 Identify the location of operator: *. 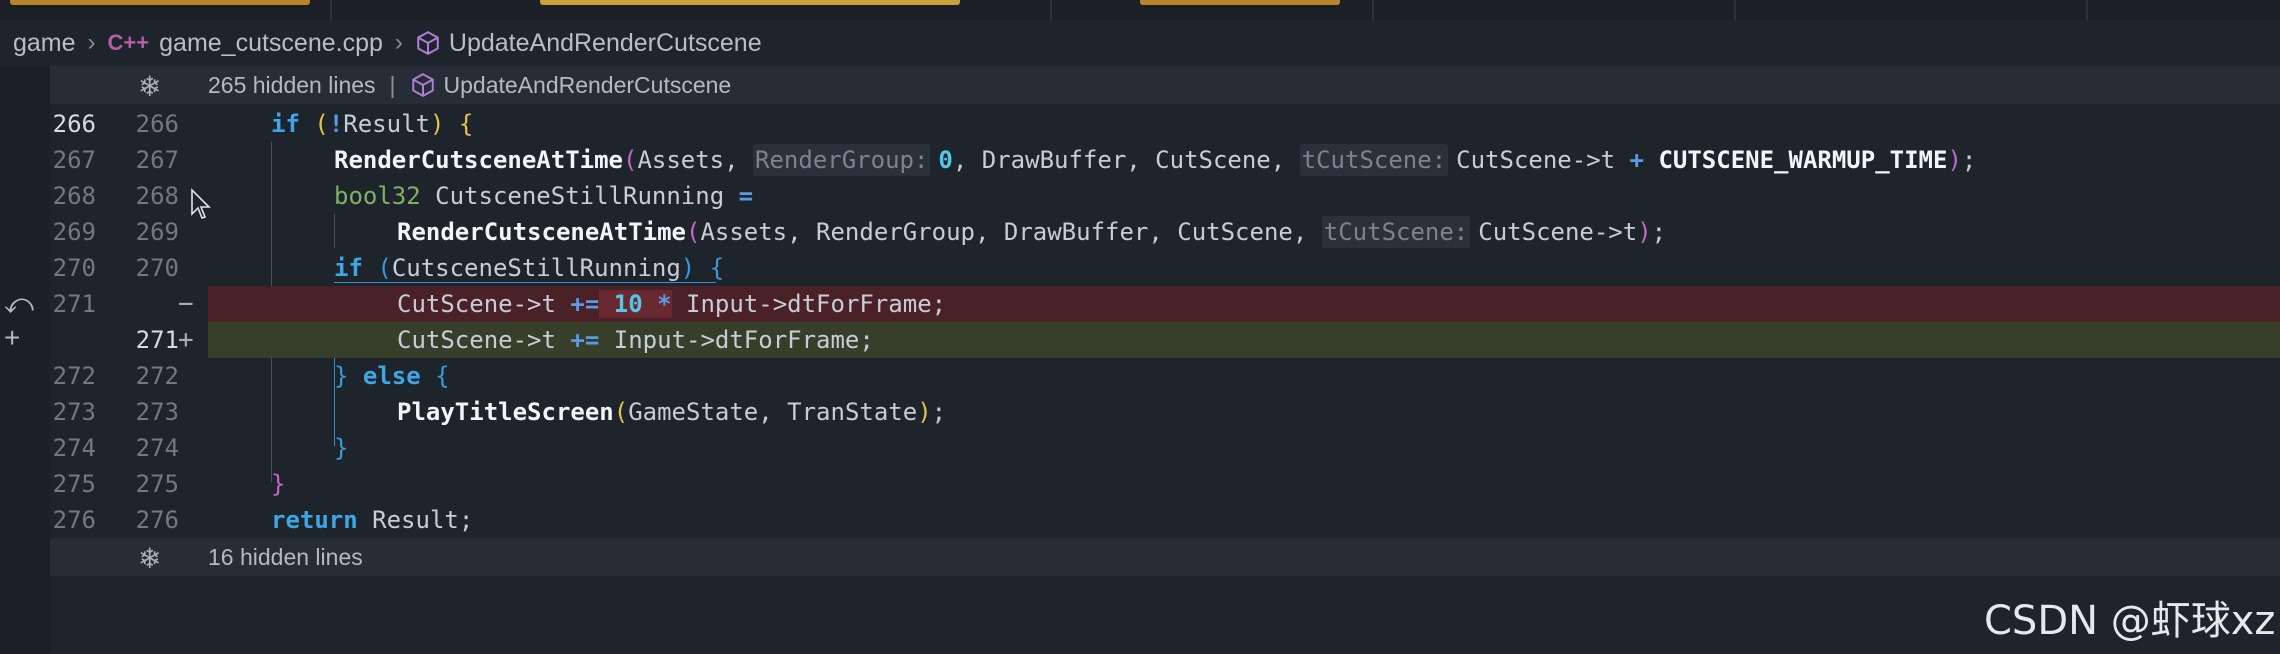
(657, 304).